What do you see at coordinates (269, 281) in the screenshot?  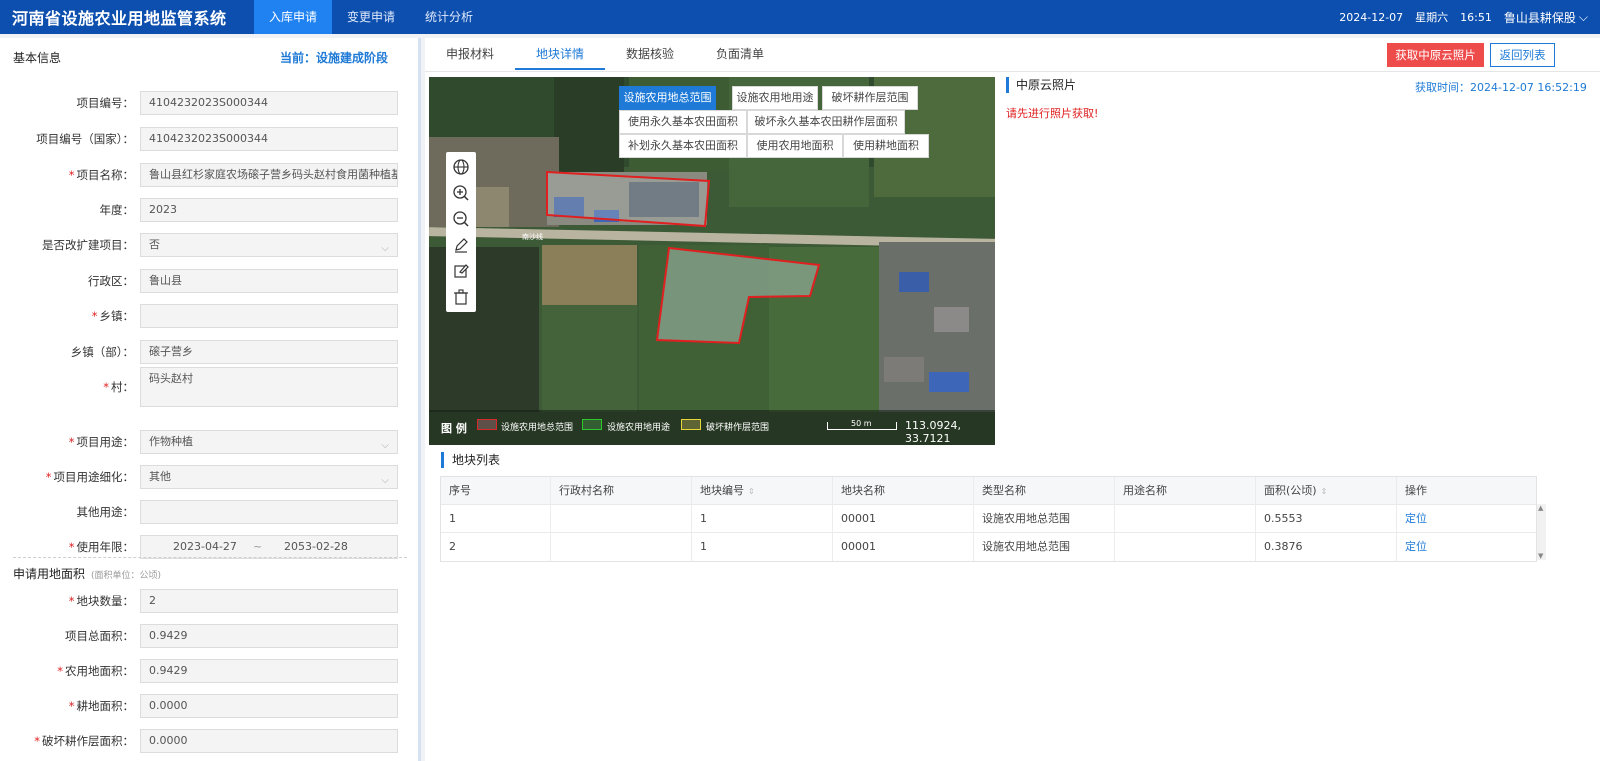 I see `field-input: 鲁山县` at bounding box center [269, 281].